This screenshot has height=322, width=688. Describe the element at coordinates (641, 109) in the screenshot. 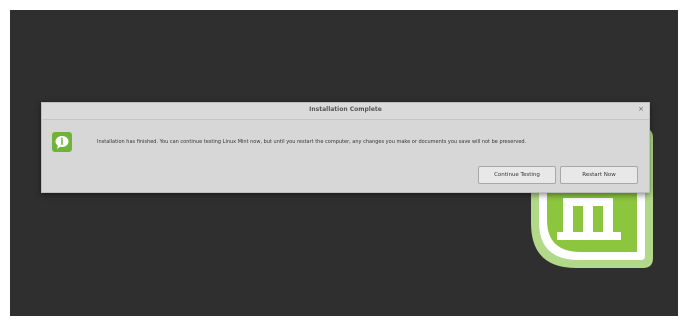

I see `close-icon: ×` at that location.